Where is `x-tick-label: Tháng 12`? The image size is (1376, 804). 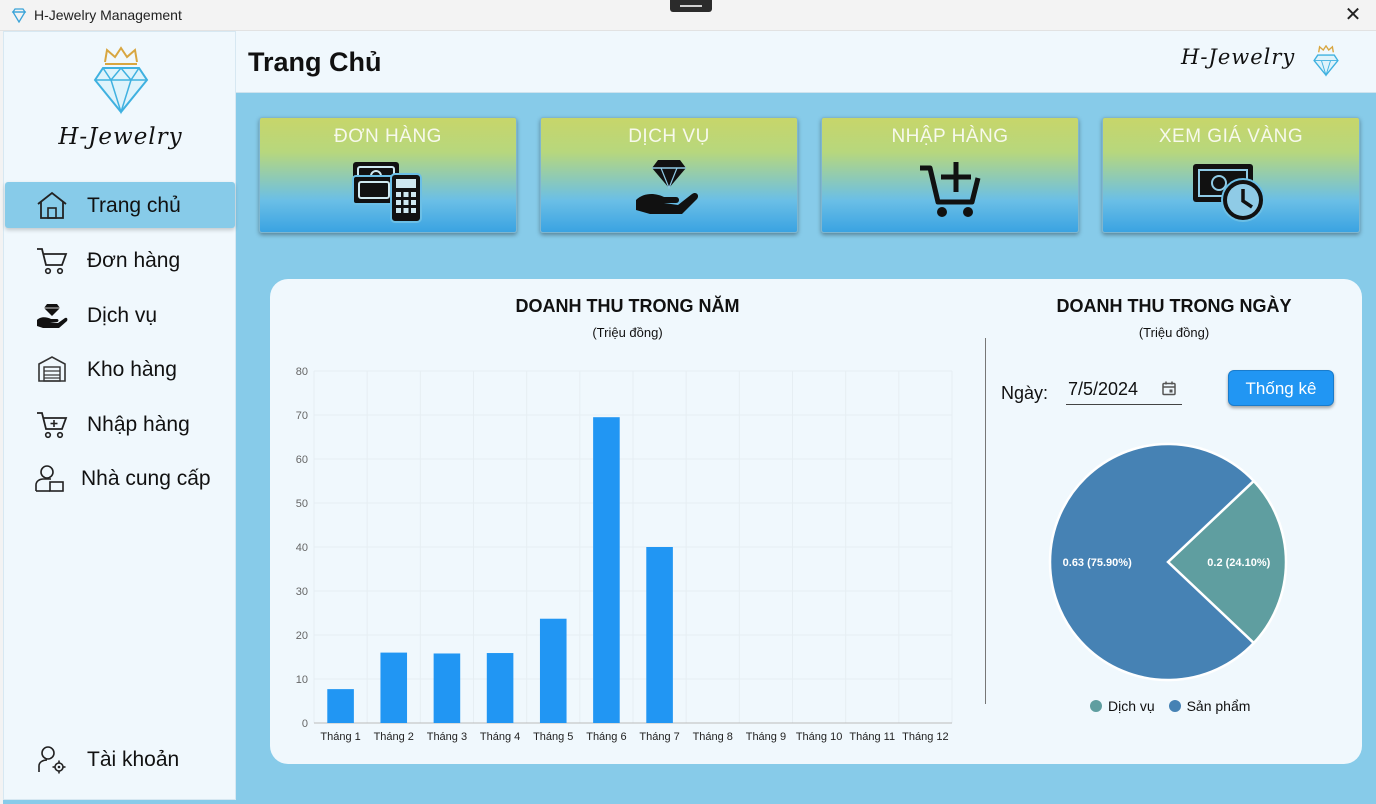 x-tick-label: Tháng 12 is located at coordinates (925, 737).